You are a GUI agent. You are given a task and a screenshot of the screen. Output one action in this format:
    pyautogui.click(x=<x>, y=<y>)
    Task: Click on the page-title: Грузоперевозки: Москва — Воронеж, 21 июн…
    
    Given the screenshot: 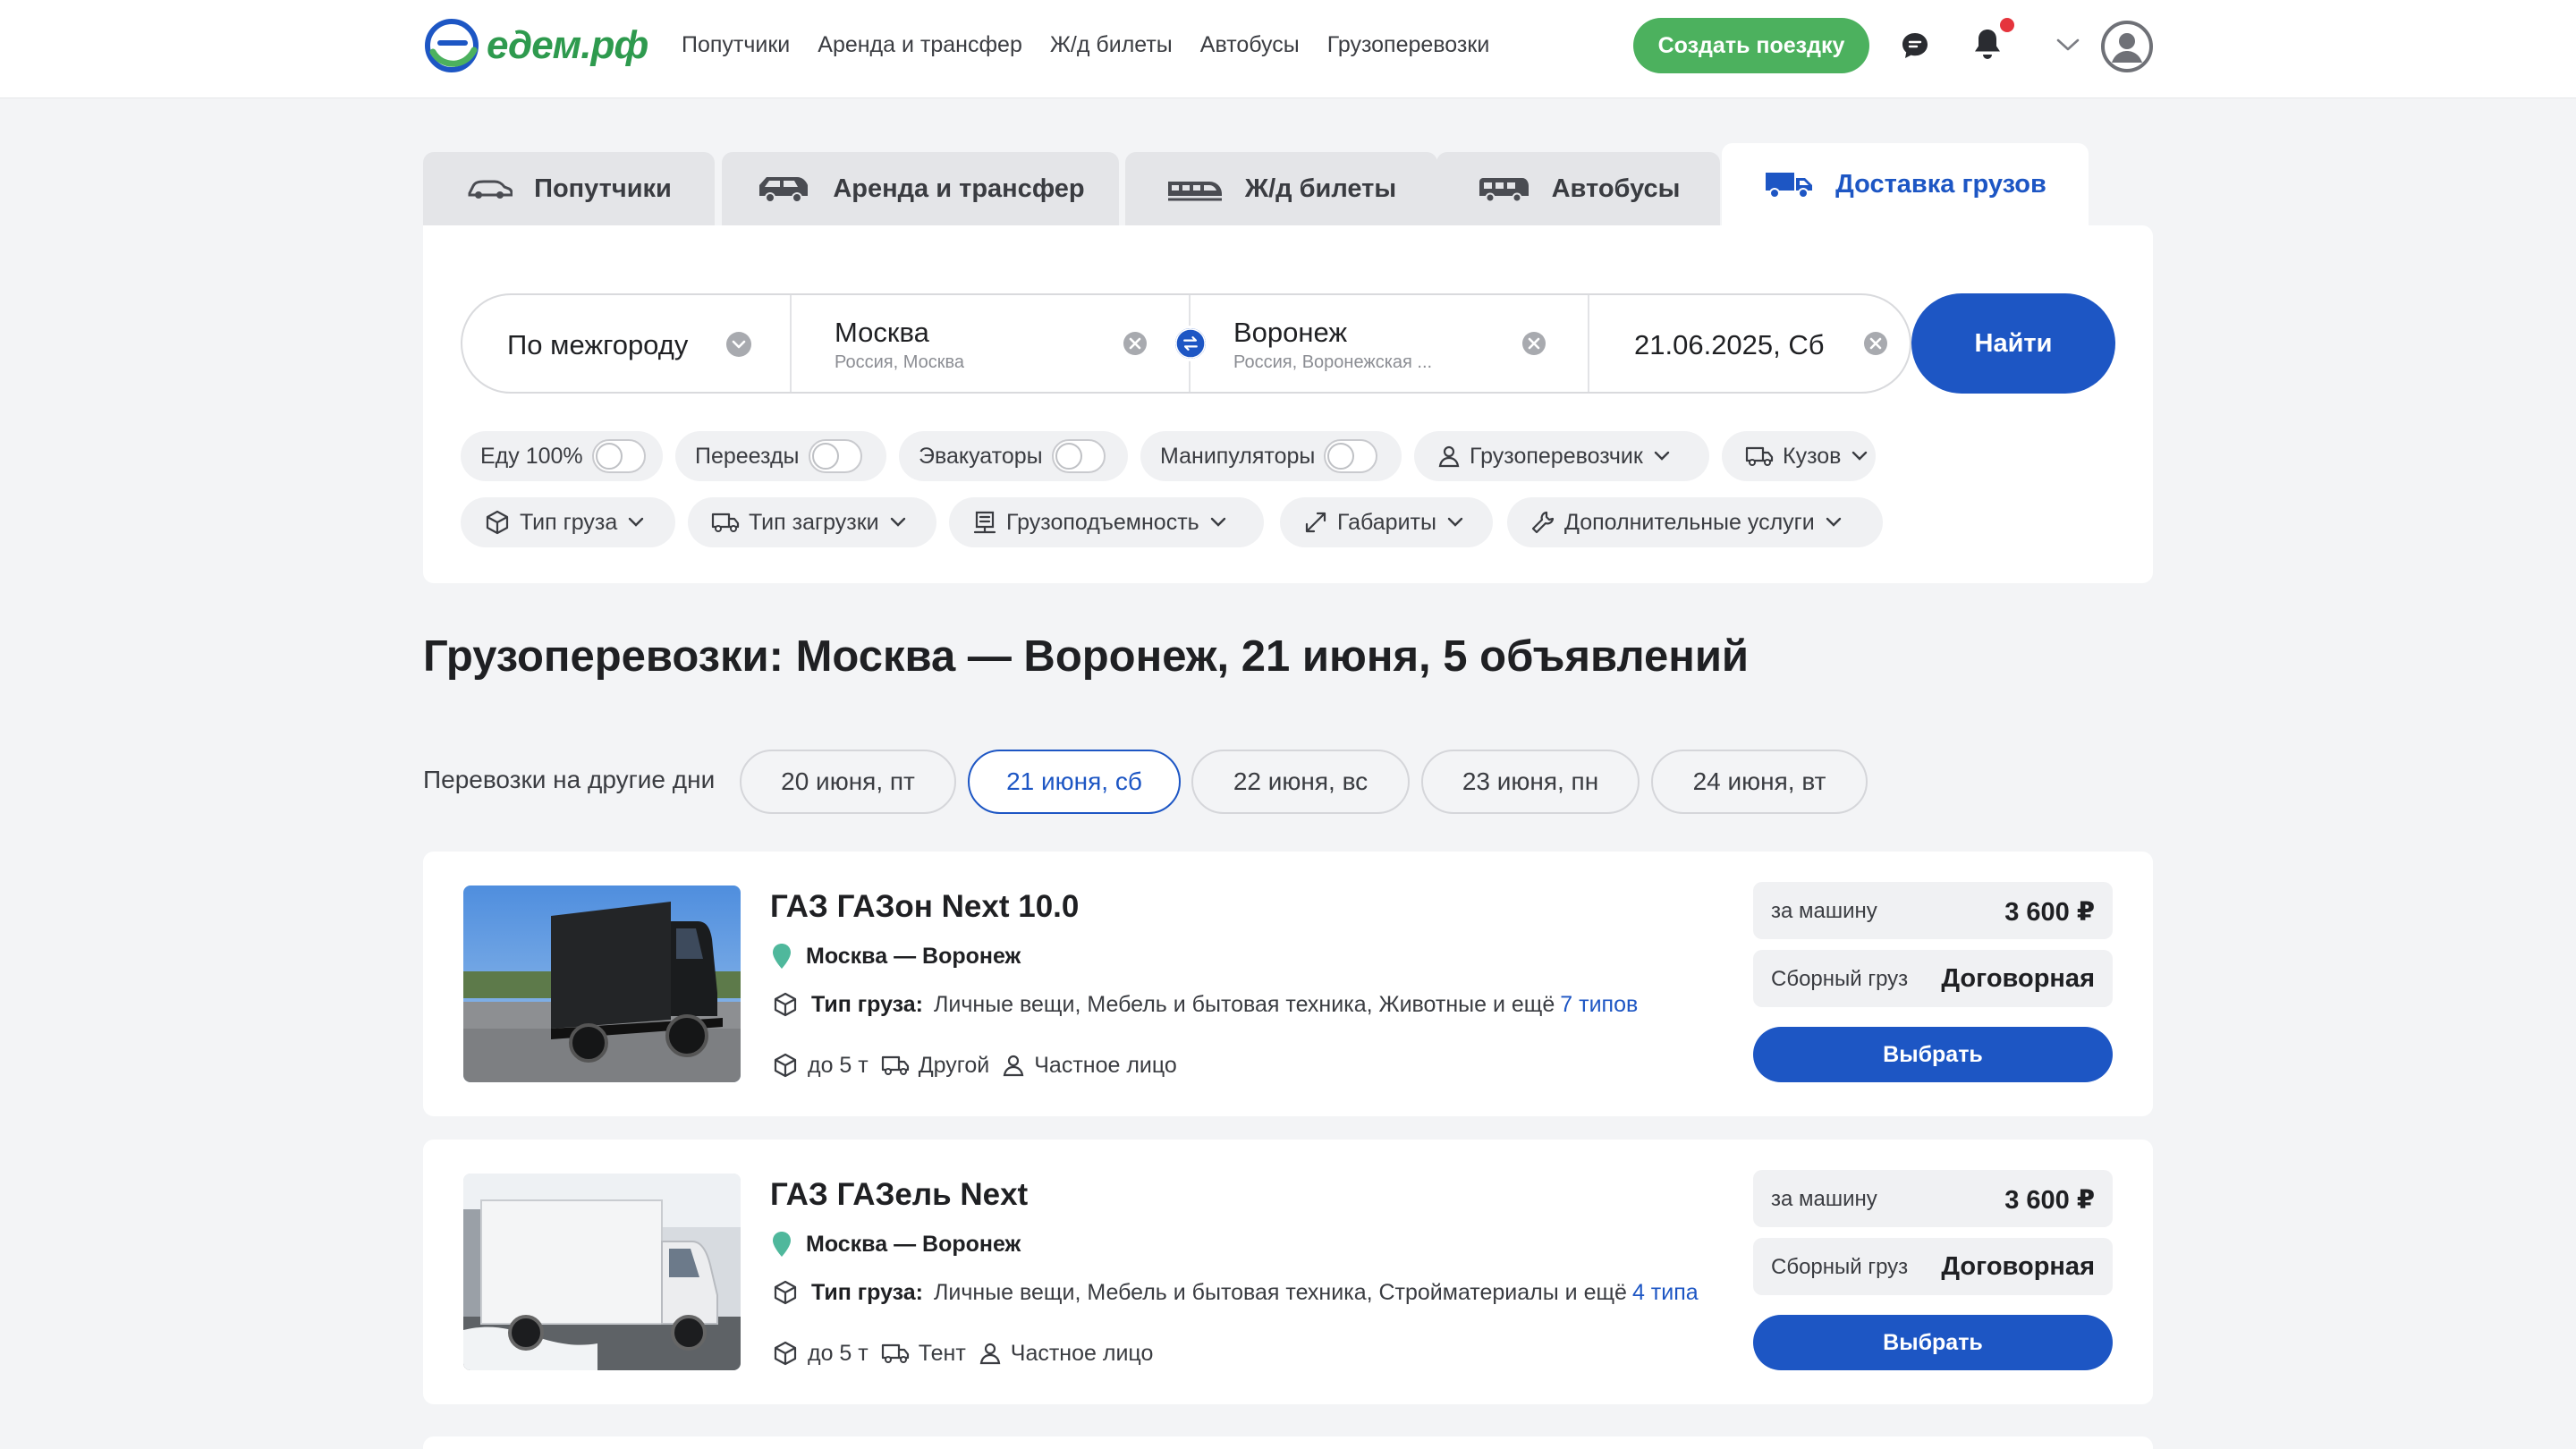 What is the action you would take?
    pyautogui.click(x=1086, y=656)
    